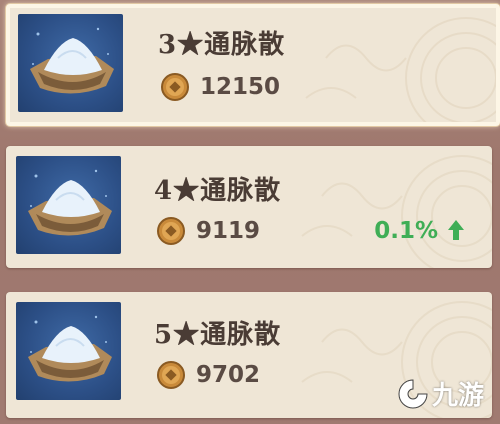  I want to click on up-arrow-icon, so click(456, 230).